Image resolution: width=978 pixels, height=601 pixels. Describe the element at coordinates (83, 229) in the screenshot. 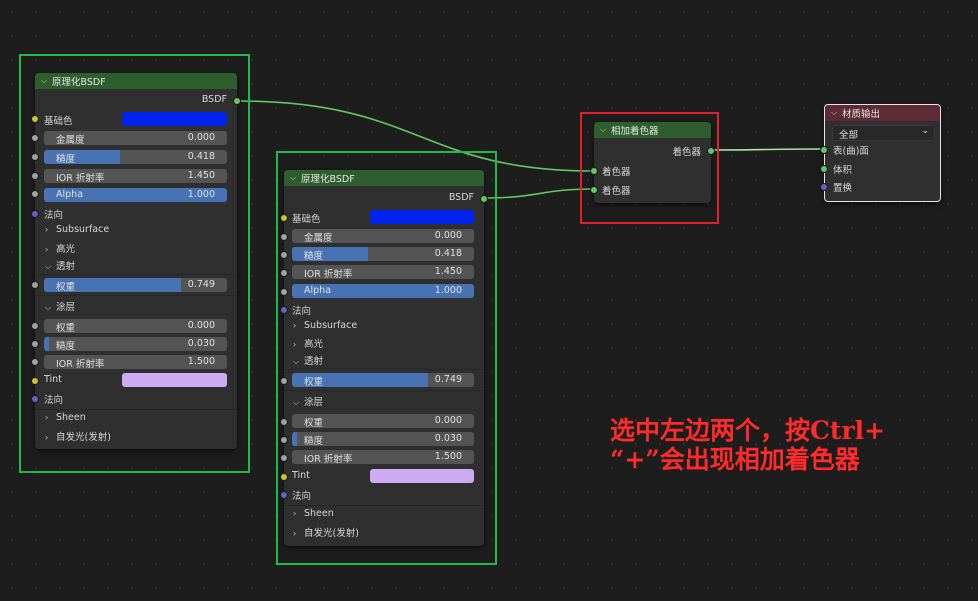

I see `panel-label: Subsurface` at that location.